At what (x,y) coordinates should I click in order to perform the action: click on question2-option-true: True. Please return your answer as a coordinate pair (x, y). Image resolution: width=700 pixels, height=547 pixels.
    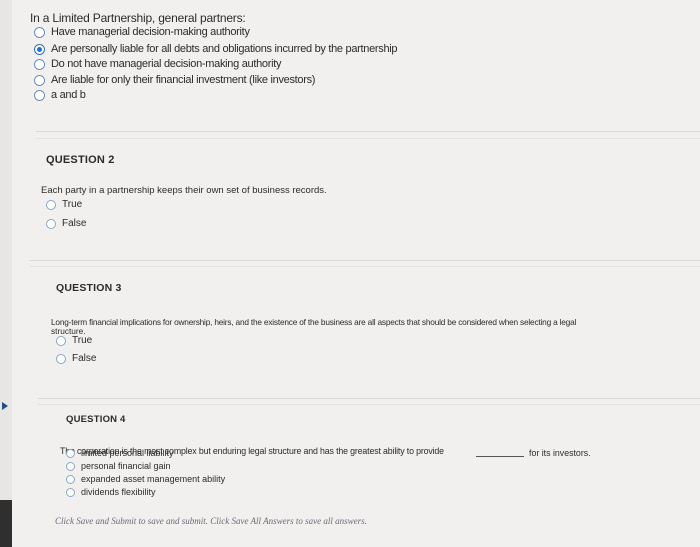
    Looking at the image, I should click on (64, 204).